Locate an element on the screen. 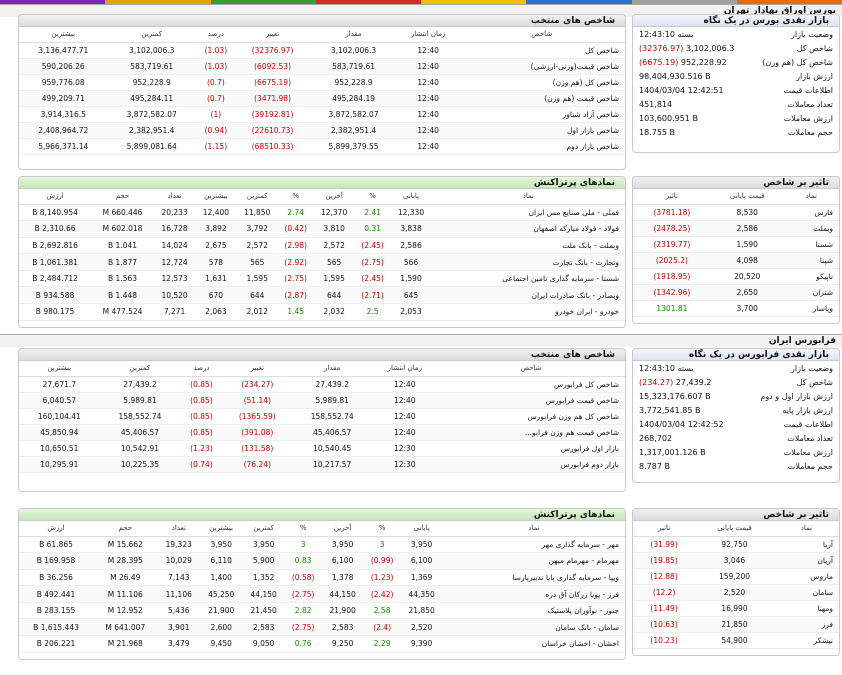  symbol-link: وبملت is located at coordinates (811, 228).